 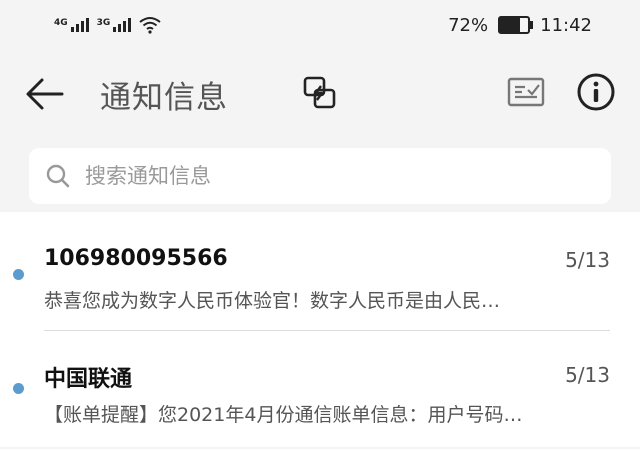 I want to click on message-sender: 中国联通, so click(x=88, y=379).